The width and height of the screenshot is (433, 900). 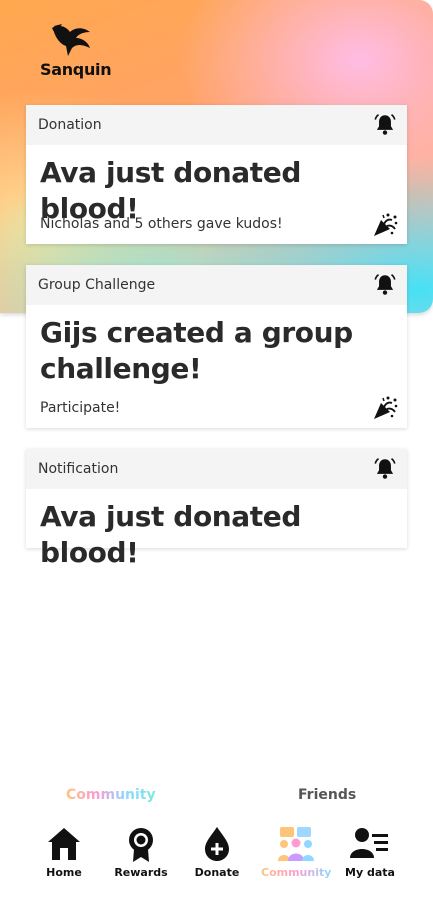 I want to click on card-category: Donation, so click(x=70, y=125).